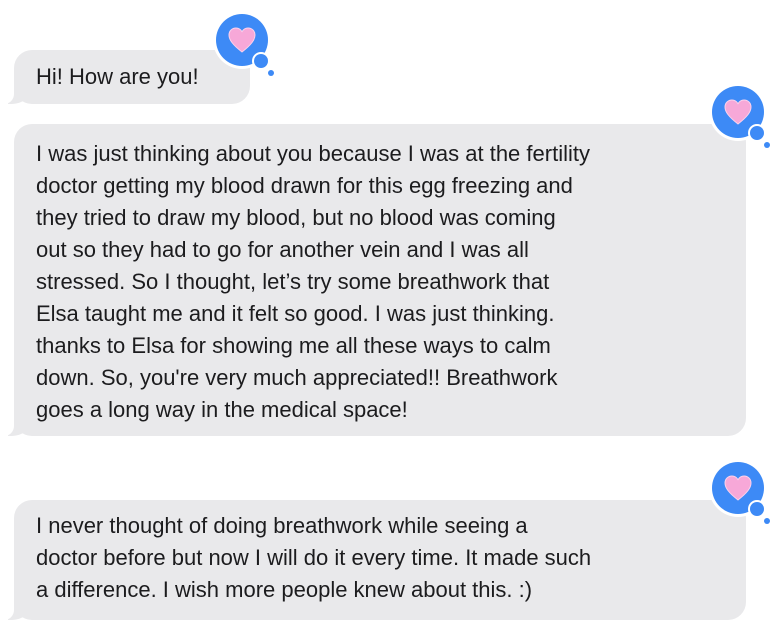 This screenshot has height=638, width=782. I want to click on message-bubble: Hi! How are you!, so click(127, 77).